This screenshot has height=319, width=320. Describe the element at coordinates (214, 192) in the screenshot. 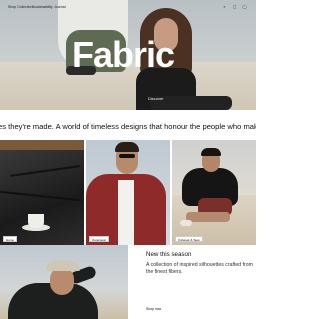

I see `category-tile-knitwear: Knitwear & Tees` at that location.